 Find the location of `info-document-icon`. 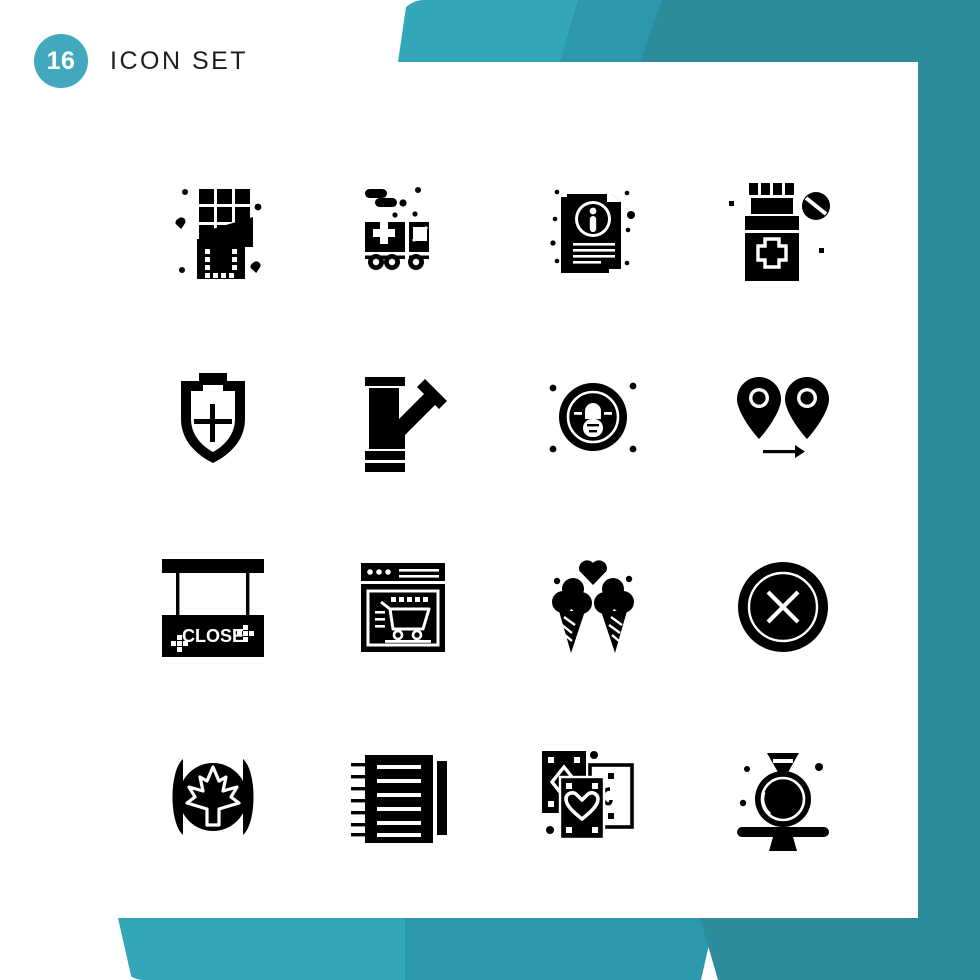

info-document-icon is located at coordinates (592, 231).